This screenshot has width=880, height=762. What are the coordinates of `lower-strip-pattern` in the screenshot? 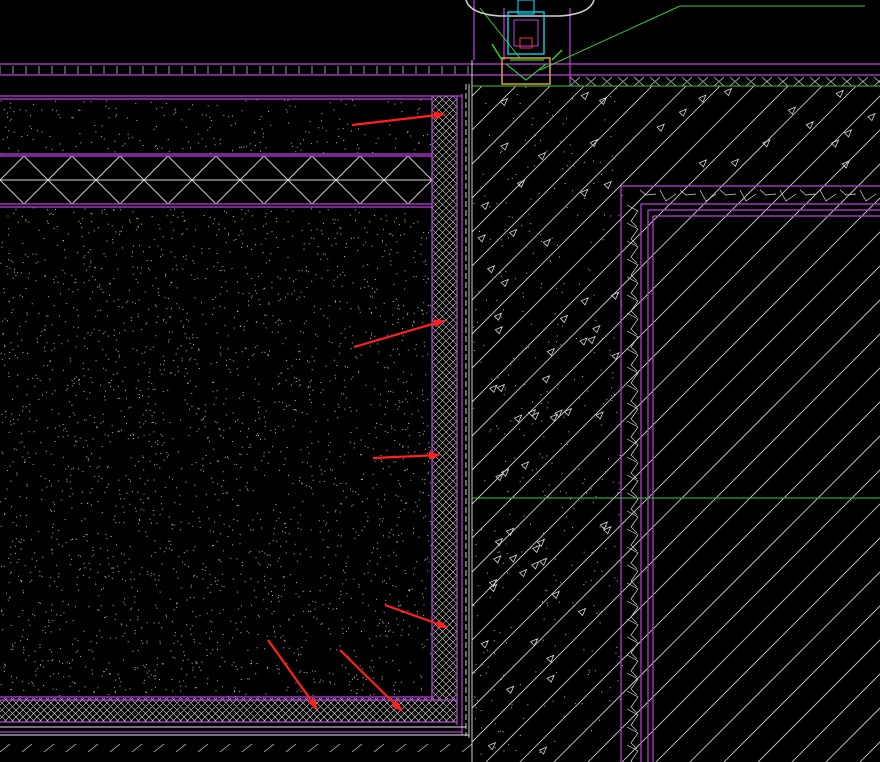 It's located at (236, 748).